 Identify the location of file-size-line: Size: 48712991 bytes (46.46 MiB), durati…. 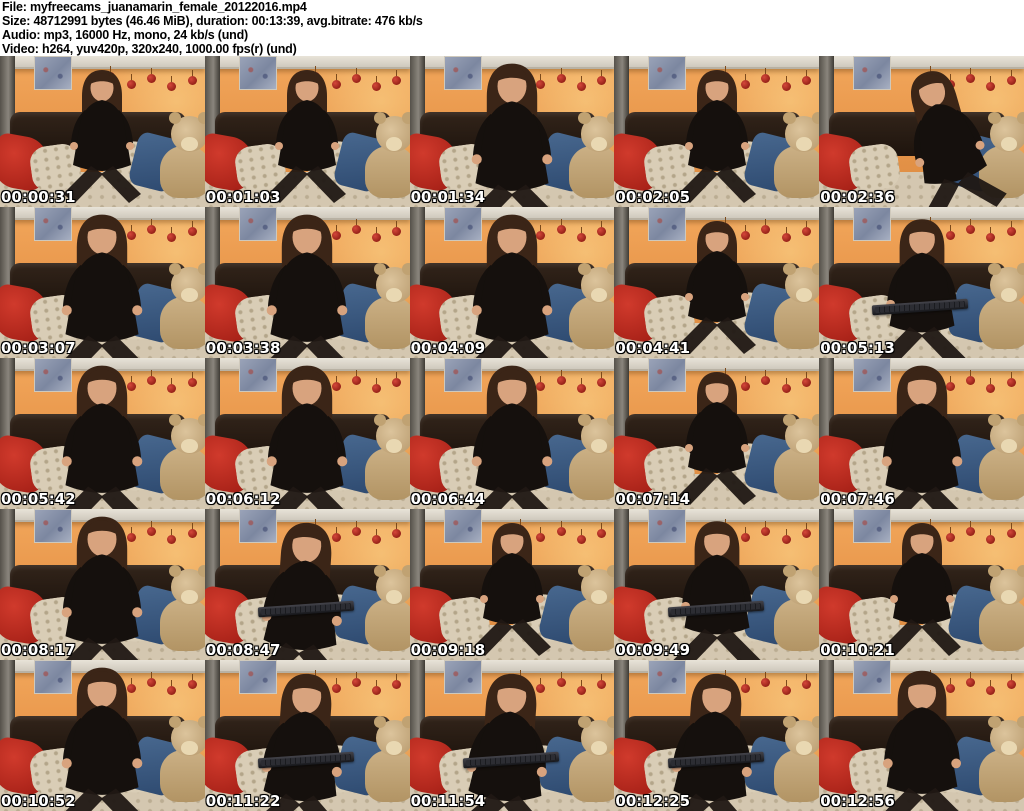
(212, 21).